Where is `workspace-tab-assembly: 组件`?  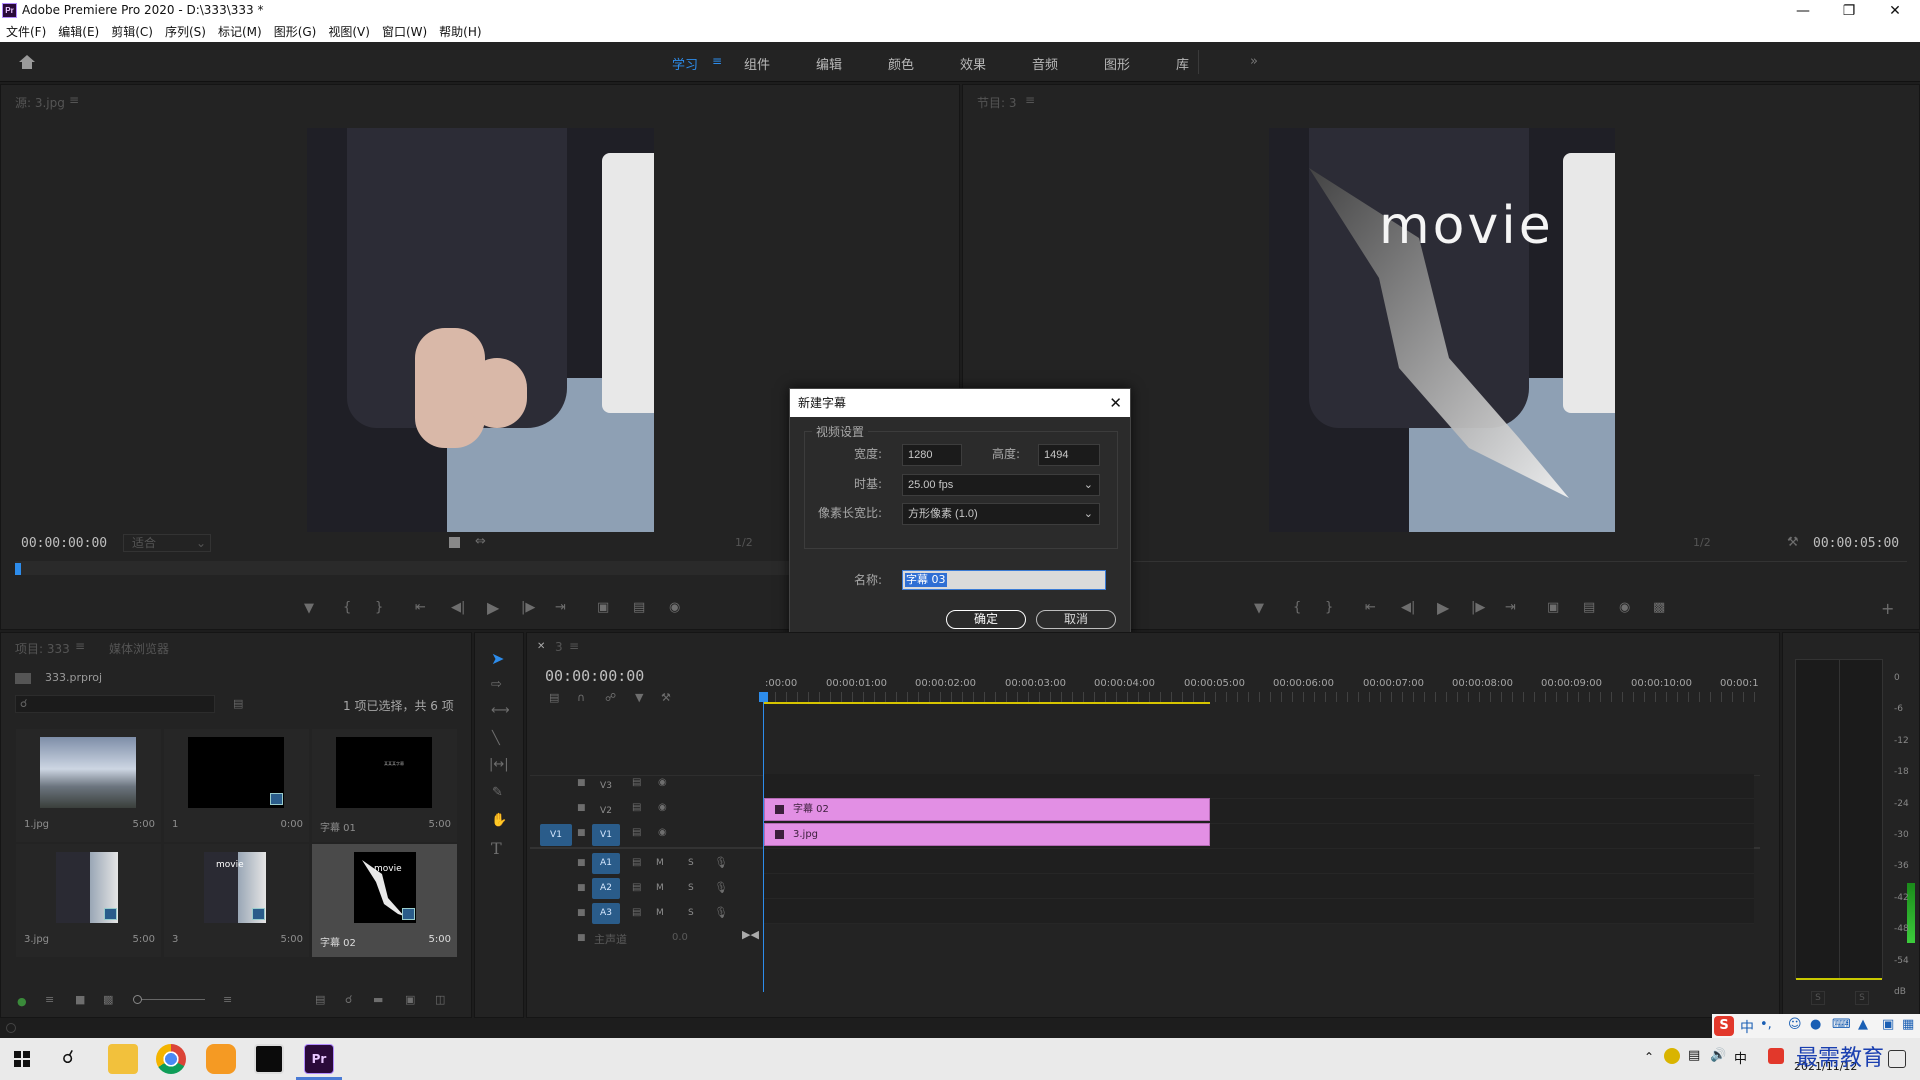 workspace-tab-assembly: 组件 is located at coordinates (757, 63).